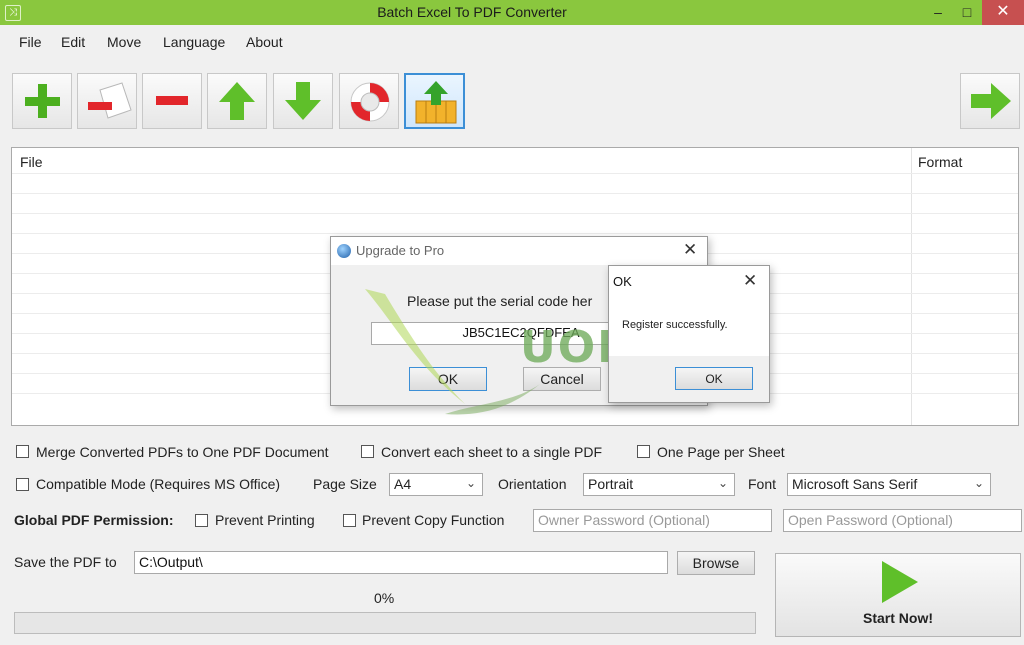  I want to click on help-lifebuoy-icon, so click(370, 102).